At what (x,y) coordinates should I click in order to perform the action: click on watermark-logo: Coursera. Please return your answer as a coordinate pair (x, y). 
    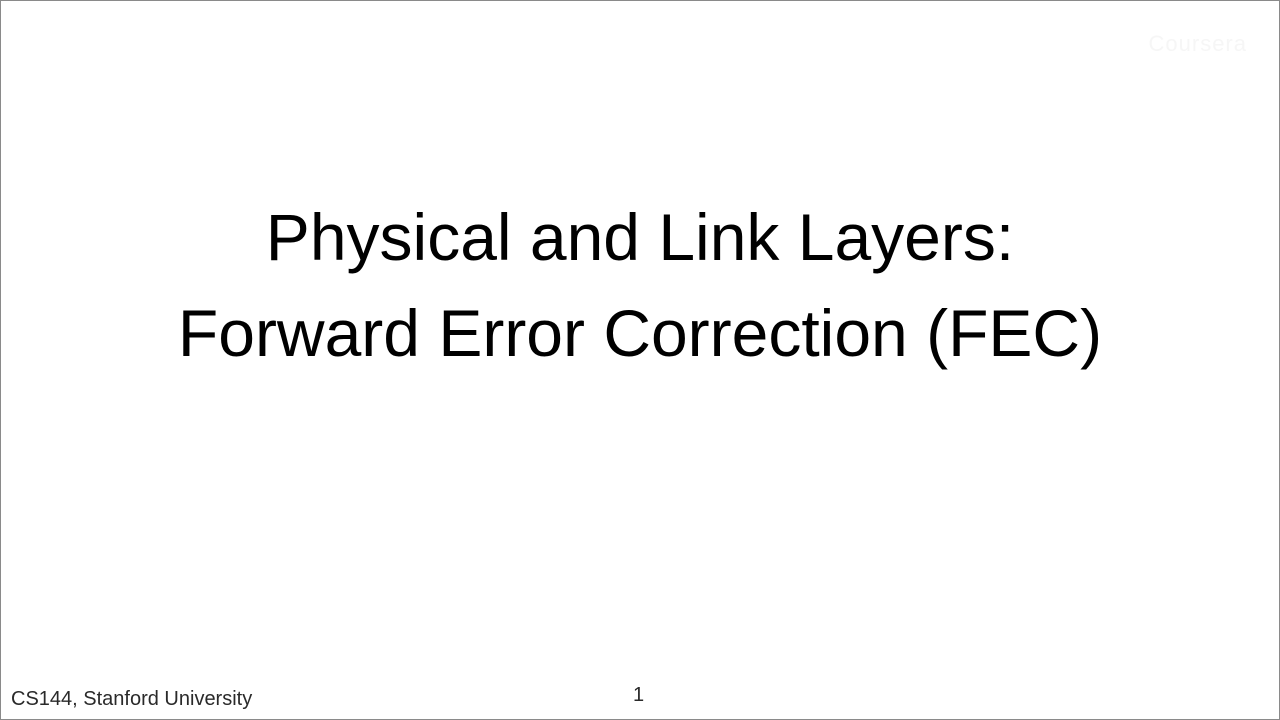
    Looking at the image, I should click on (1197, 43).